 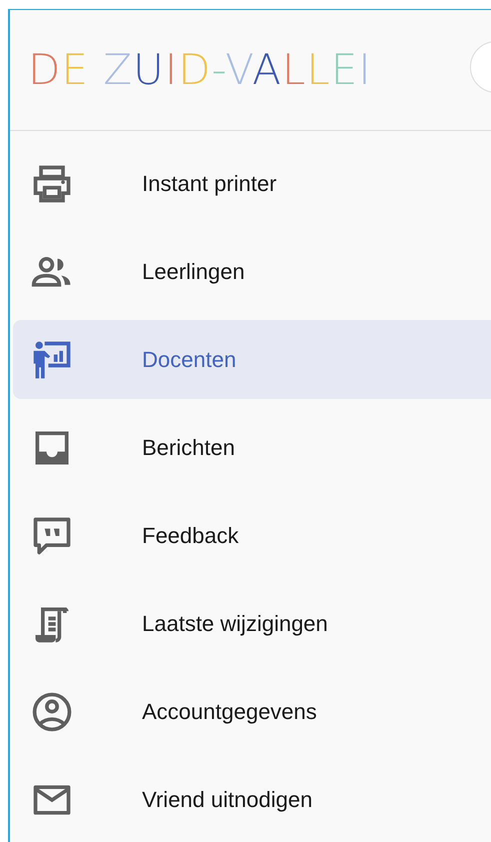 What do you see at coordinates (252, 623) in the screenshot?
I see `menu-item: Laatste wijzigingen` at bounding box center [252, 623].